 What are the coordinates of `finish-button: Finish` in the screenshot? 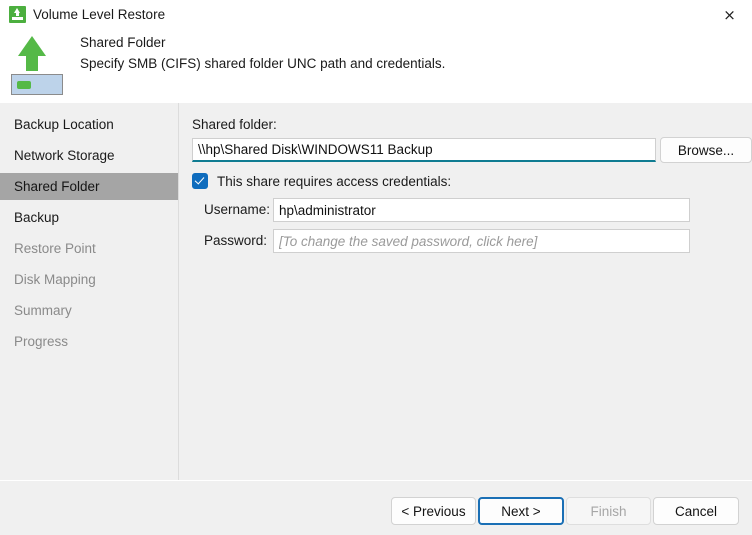 It's located at (608, 511).